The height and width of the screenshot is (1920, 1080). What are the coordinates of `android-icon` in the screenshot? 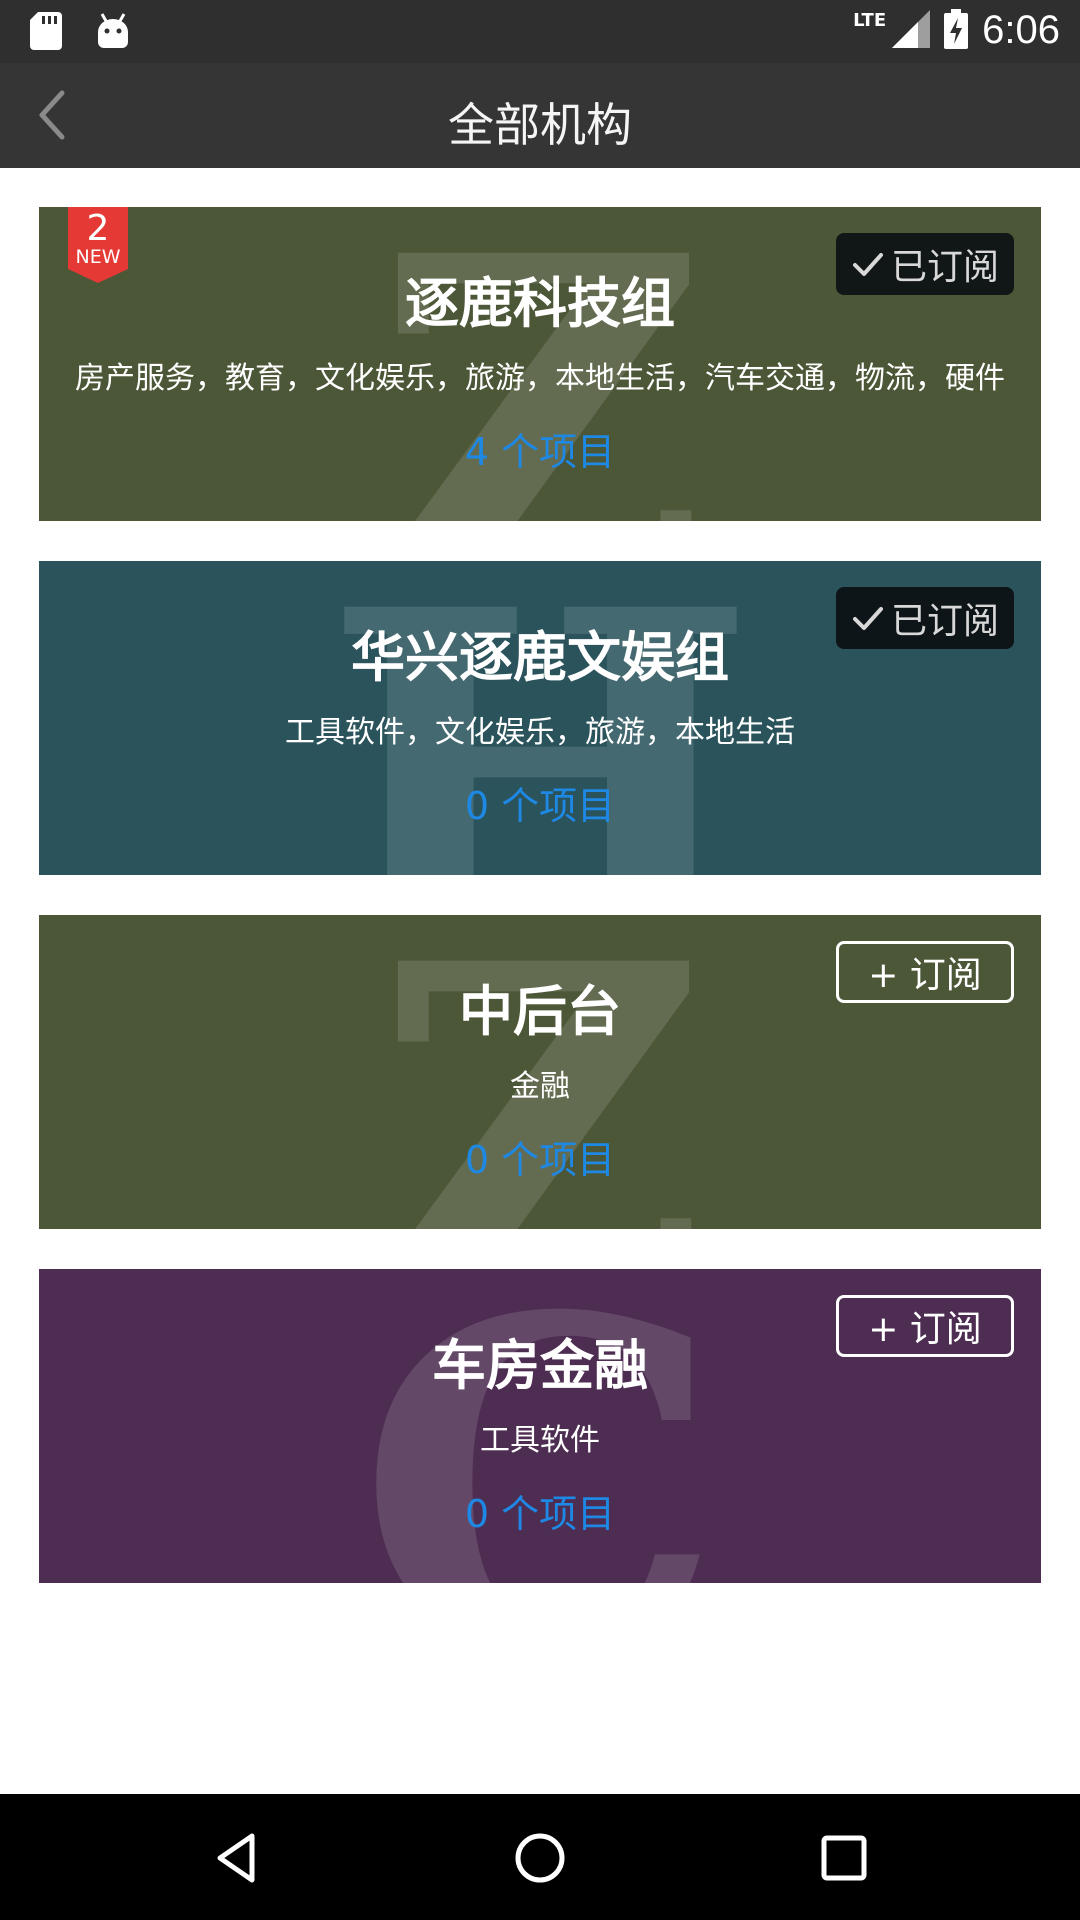 It's located at (113, 33).